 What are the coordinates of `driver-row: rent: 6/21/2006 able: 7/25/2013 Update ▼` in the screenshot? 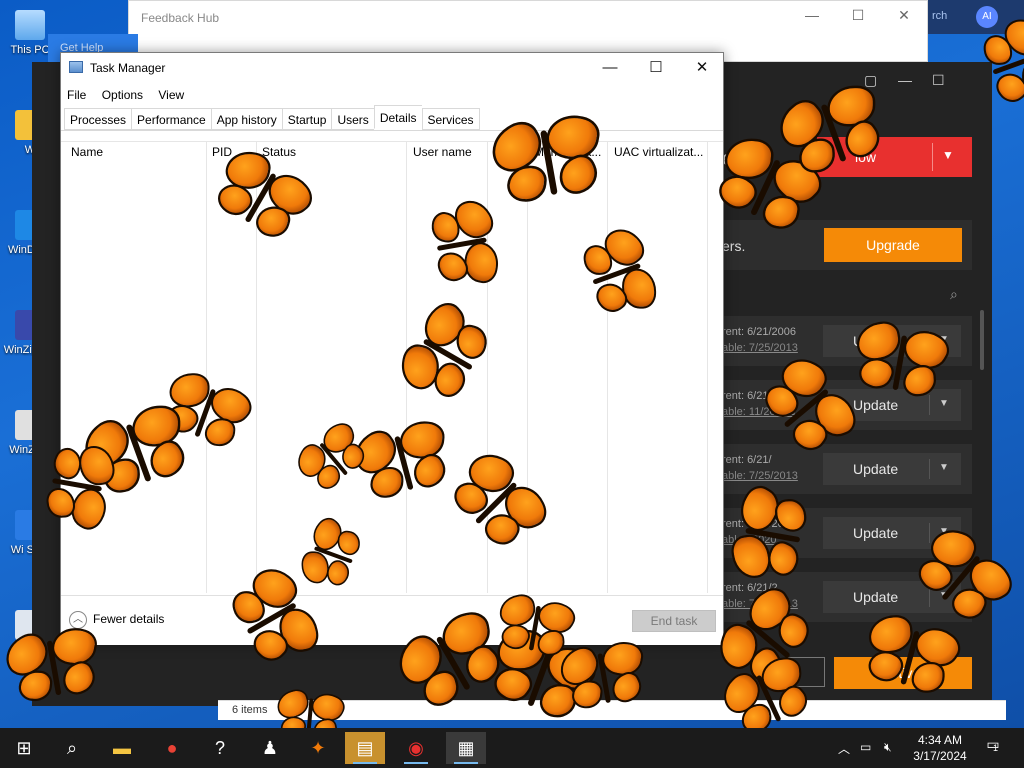 It's located at (847, 341).